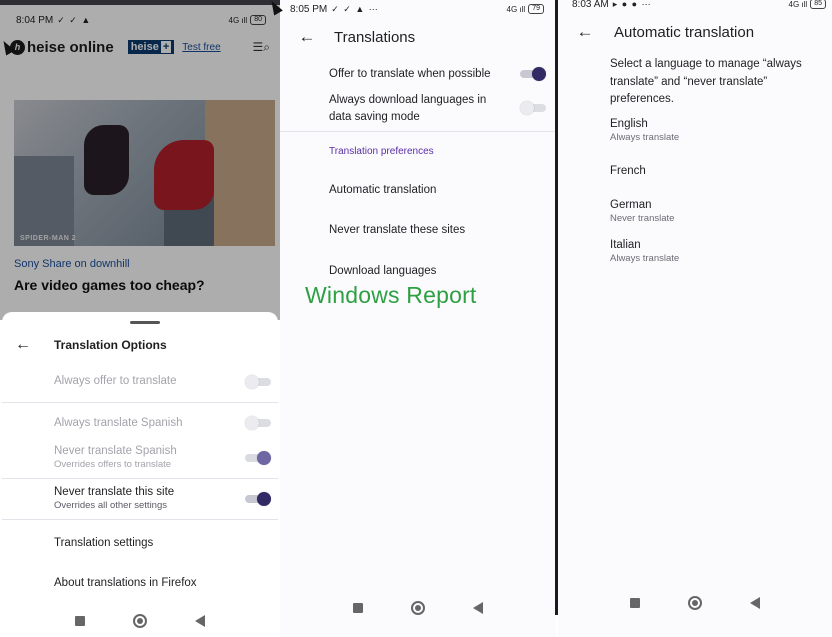  Describe the element at coordinates (642, 218) in the screenshot. I see `language-pref: Never translate` at that location.